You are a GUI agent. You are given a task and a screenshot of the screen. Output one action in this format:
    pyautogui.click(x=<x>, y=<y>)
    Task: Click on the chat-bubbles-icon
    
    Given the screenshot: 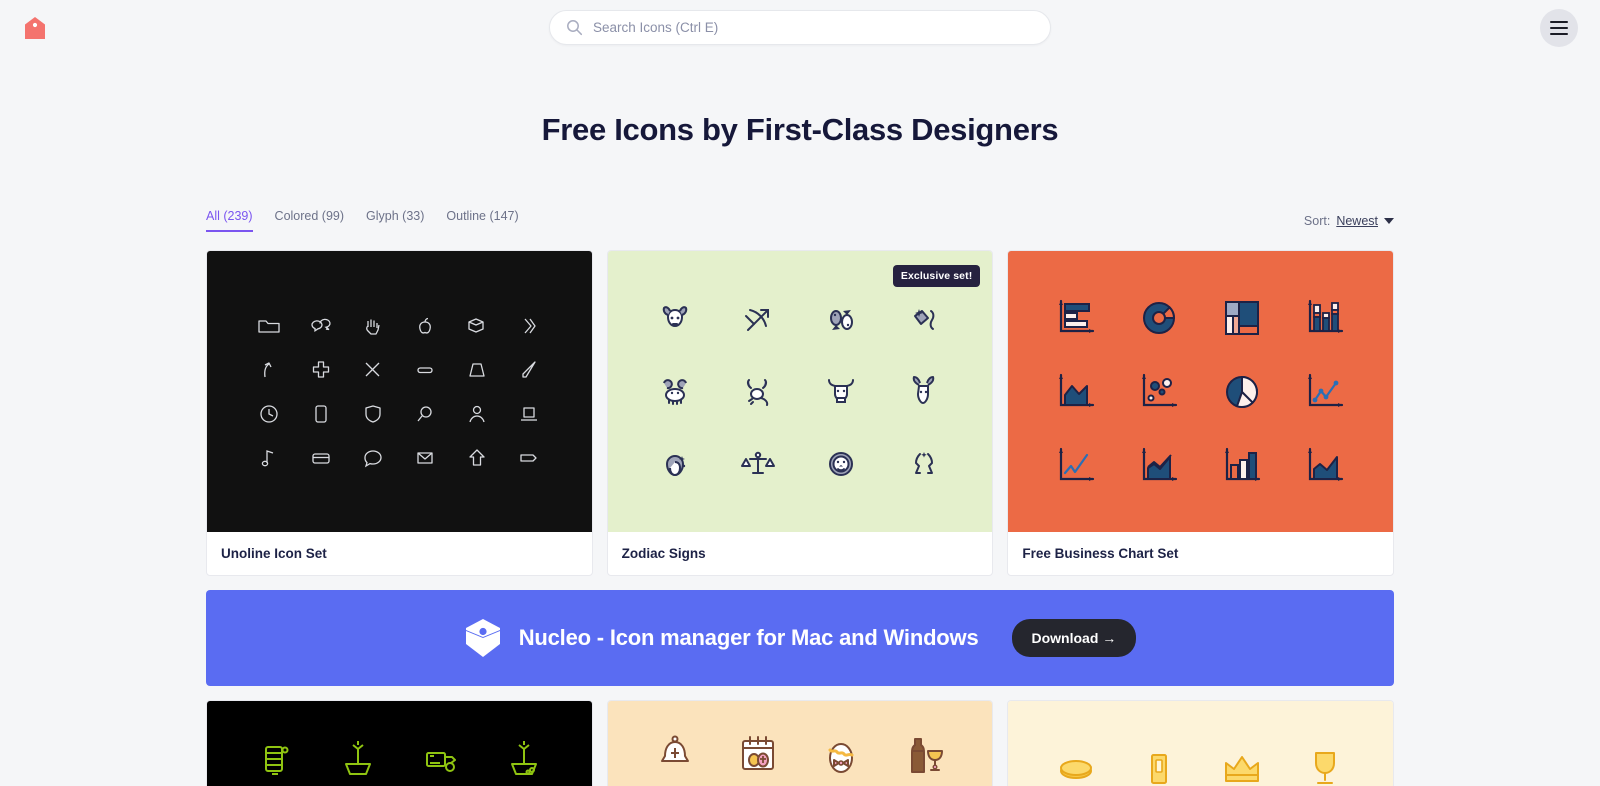 What is the action you would take?
    pyautogui.click(x=321, y=325)
    